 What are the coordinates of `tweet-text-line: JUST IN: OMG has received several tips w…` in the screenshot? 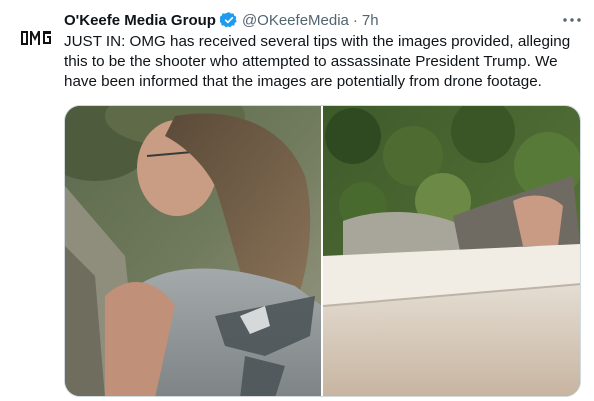 It's located at (317, 41).